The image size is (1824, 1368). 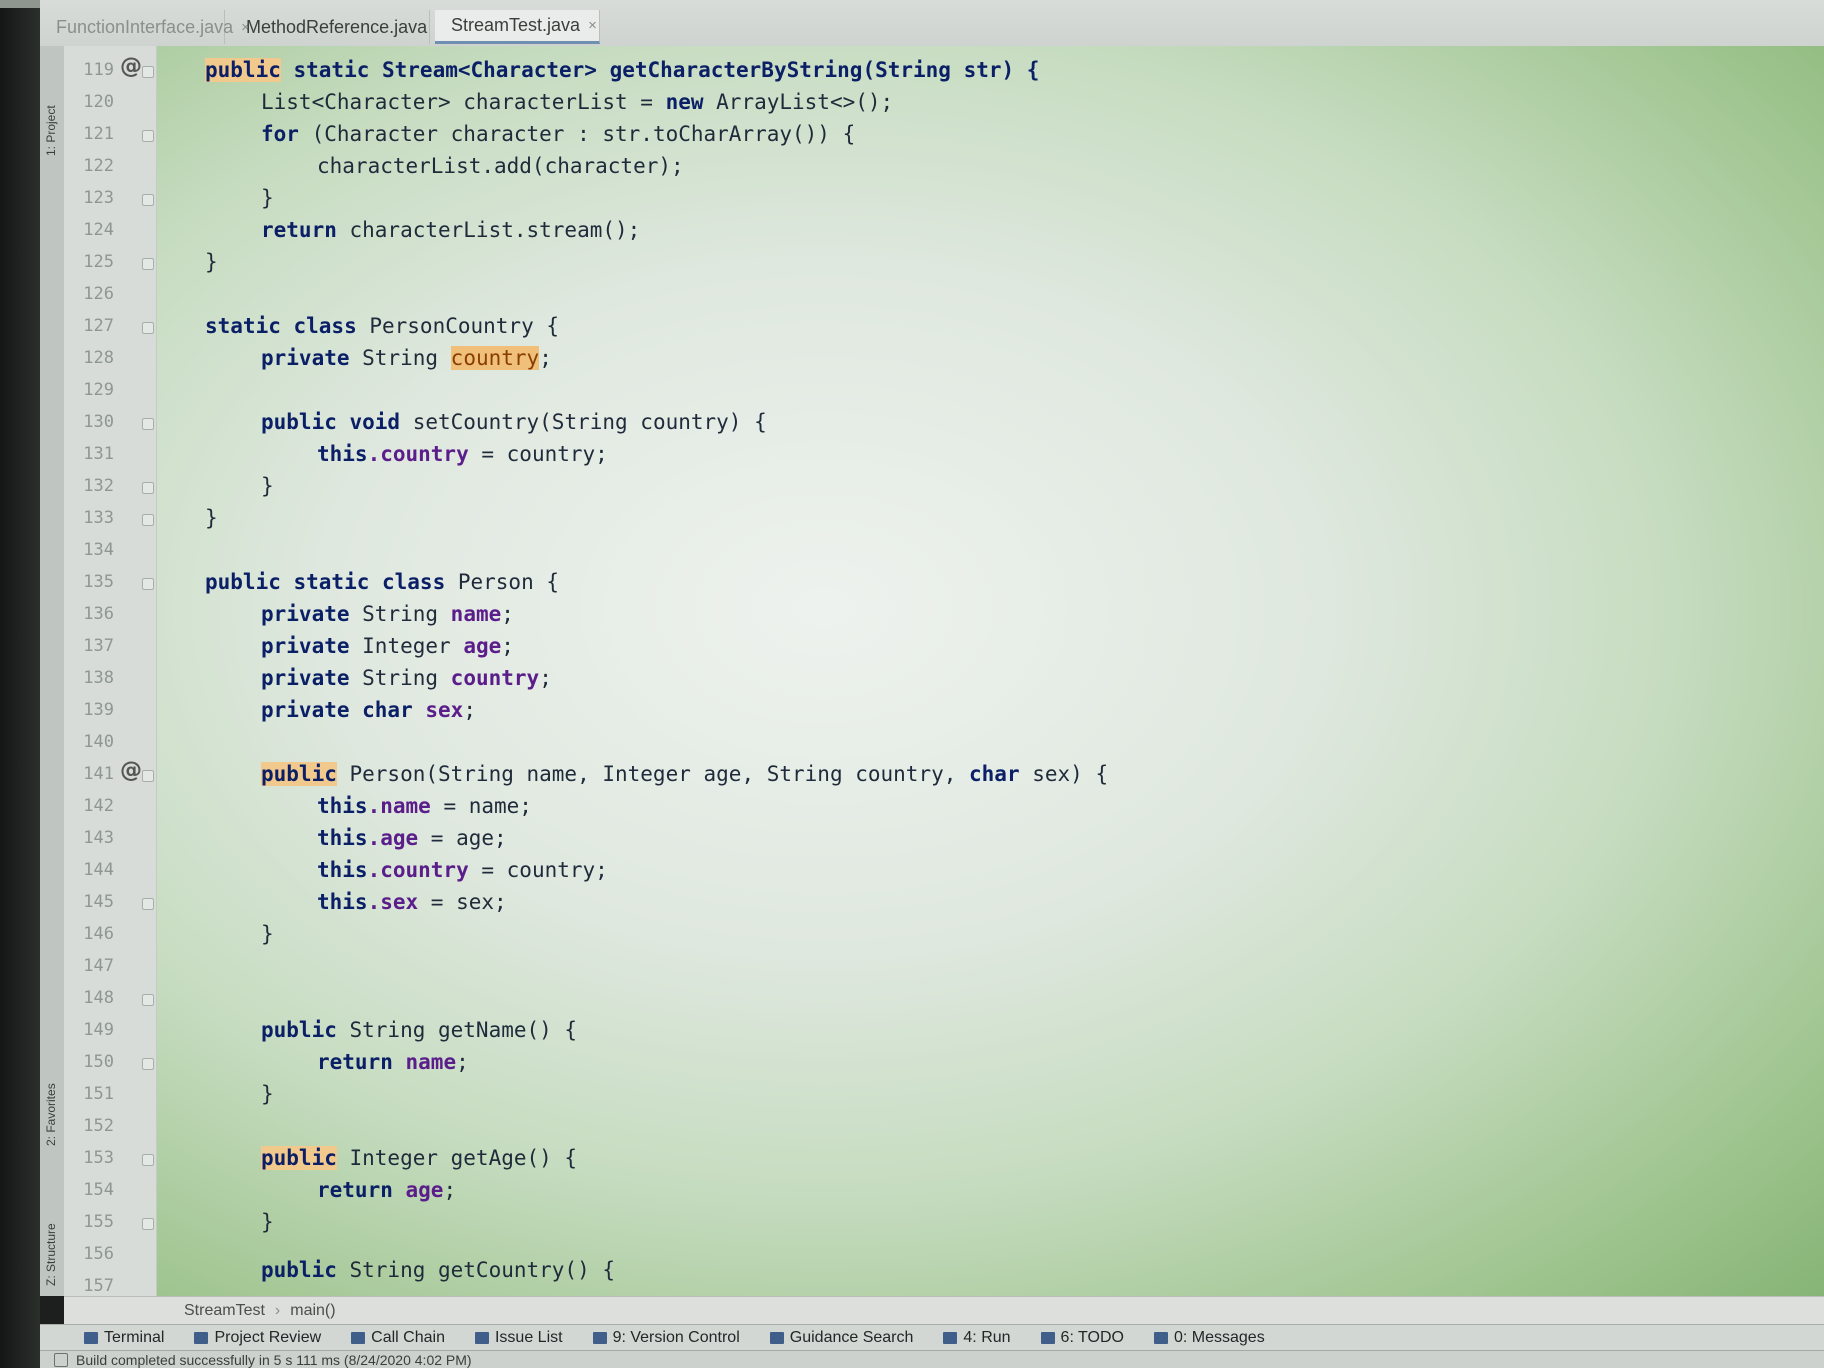 I want to click on code-line: return age;, so click(x=386, y=1190).